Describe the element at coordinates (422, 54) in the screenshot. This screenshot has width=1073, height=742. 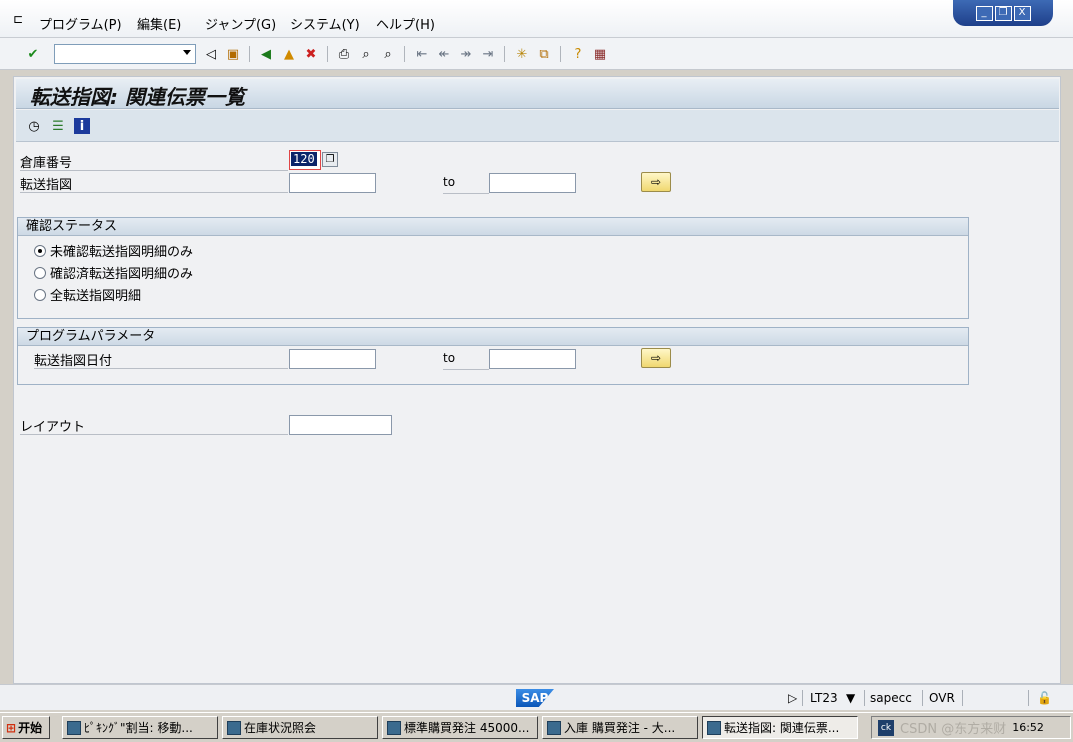
I see `first-page-icon: ⇤` at that location.